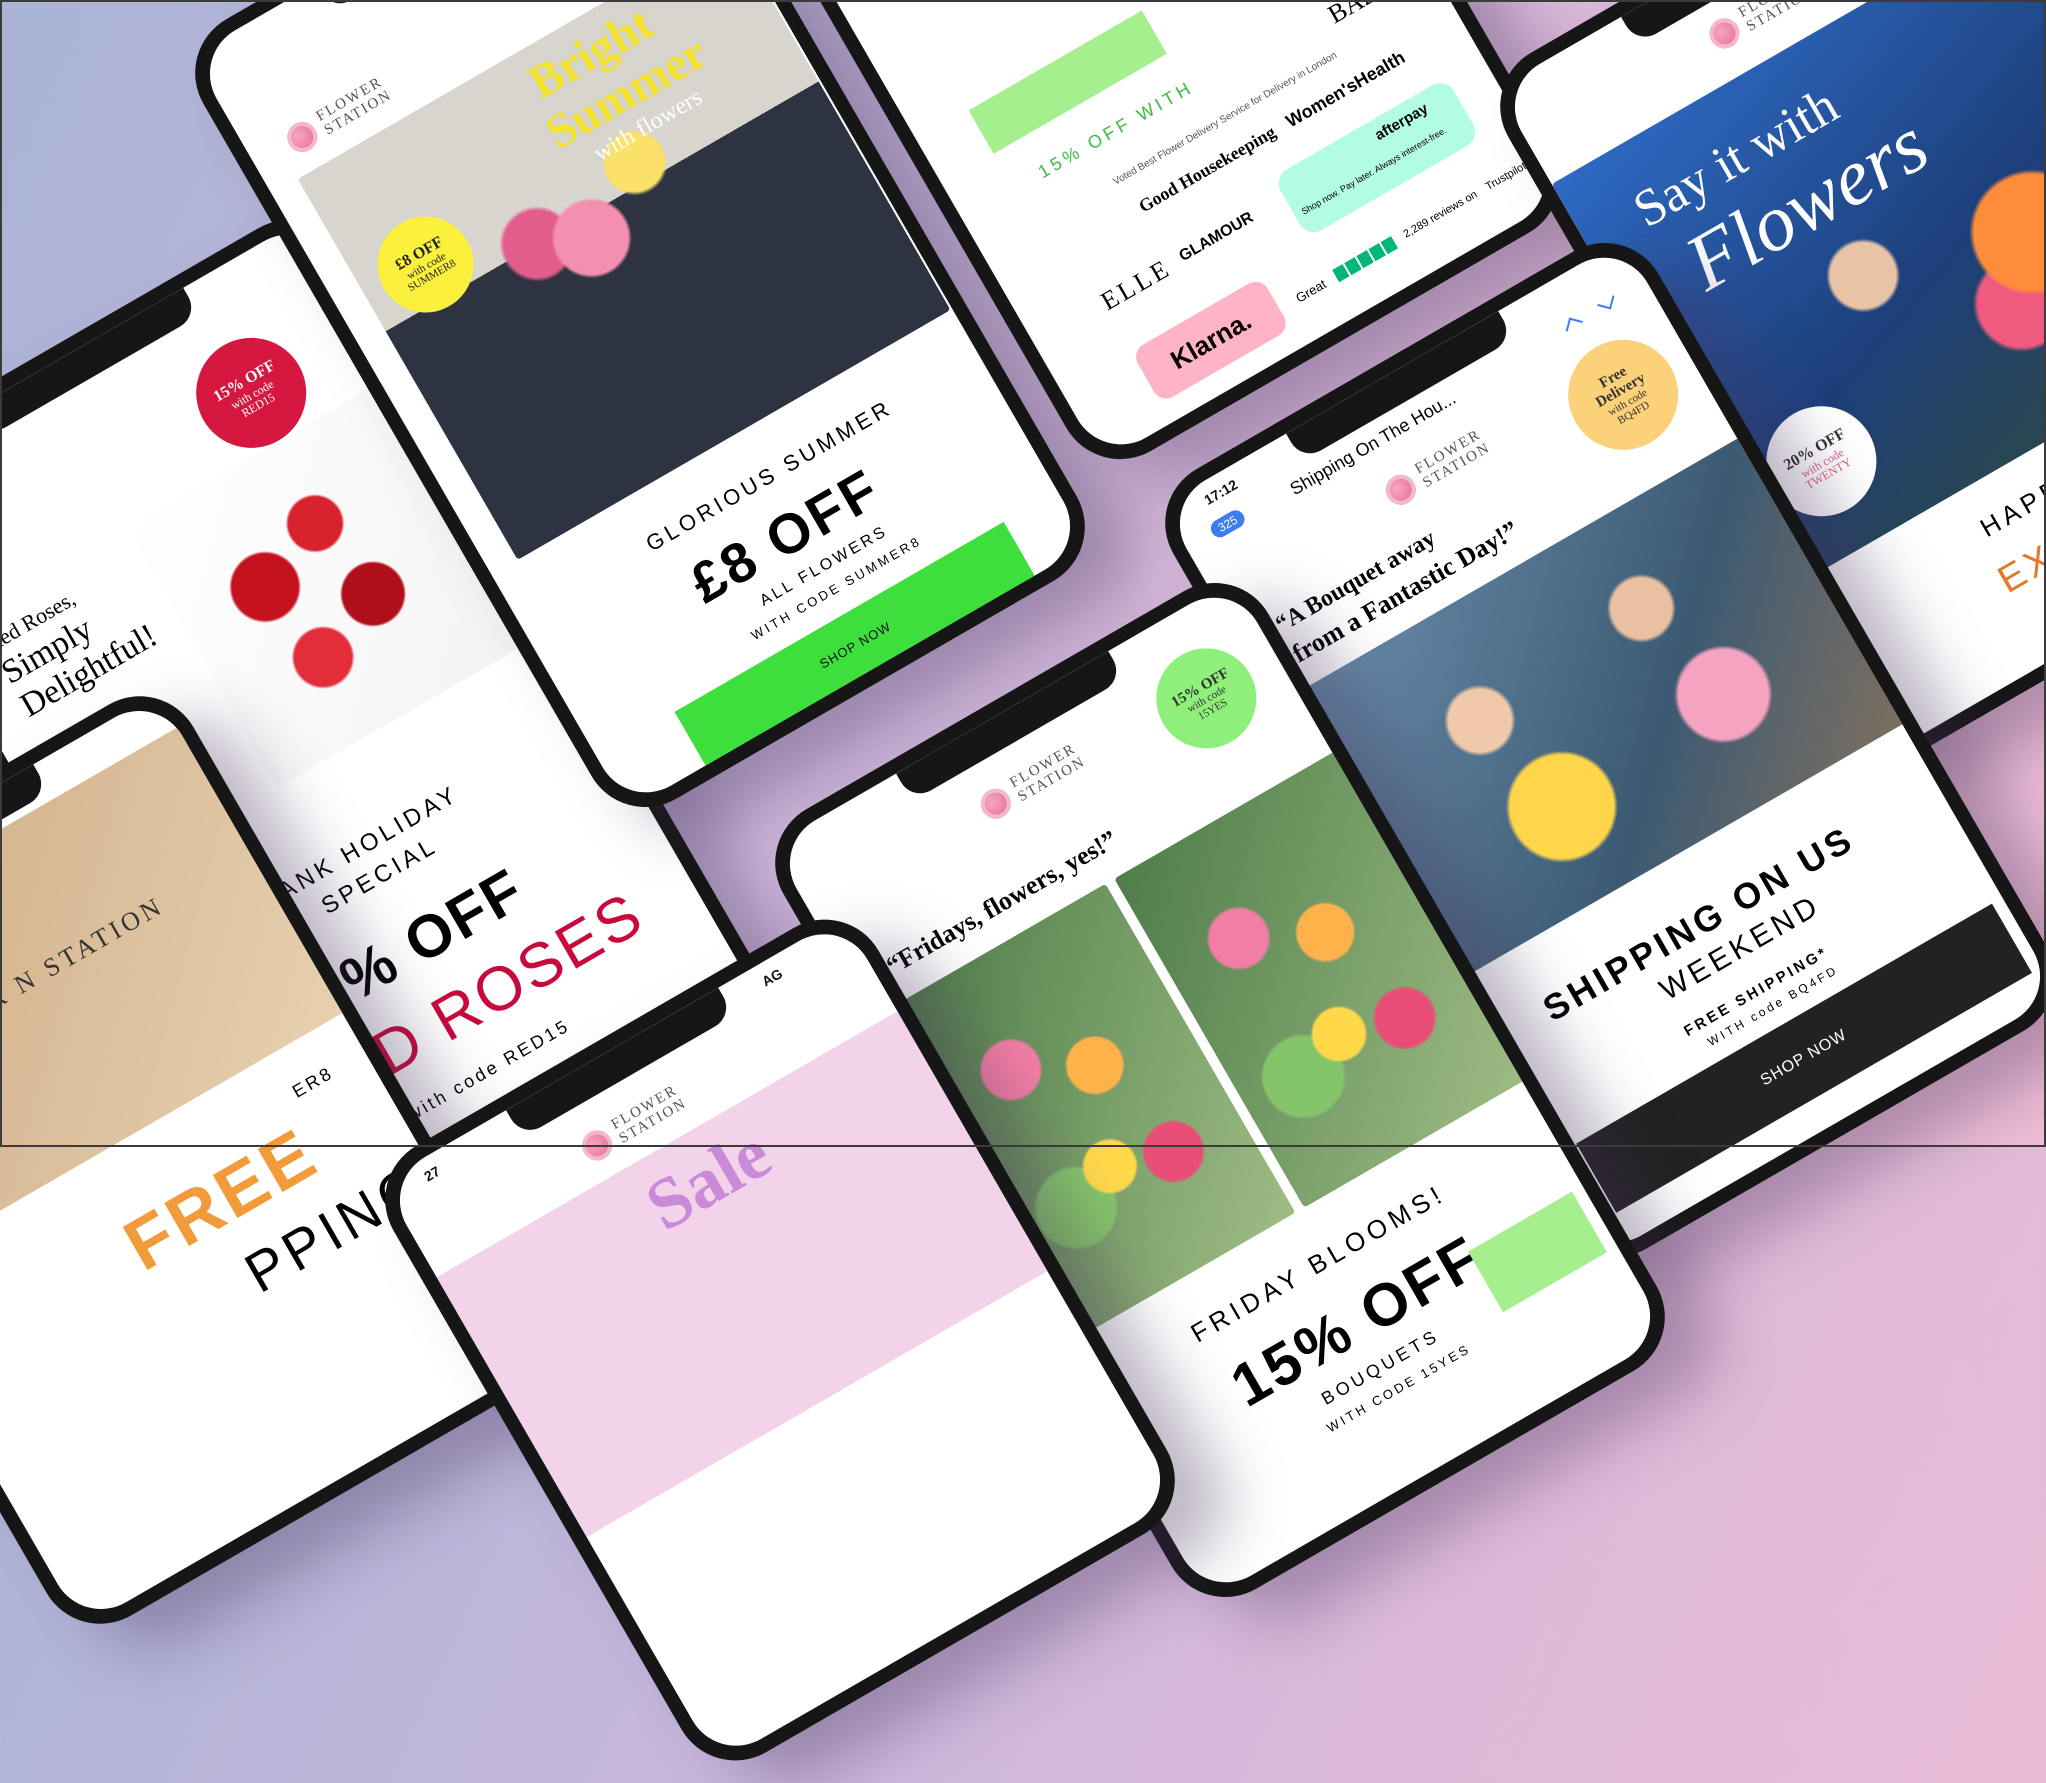 This screenshot has width=2046, height=1783. I want to click on back-count: 325, so click(1227, 523).